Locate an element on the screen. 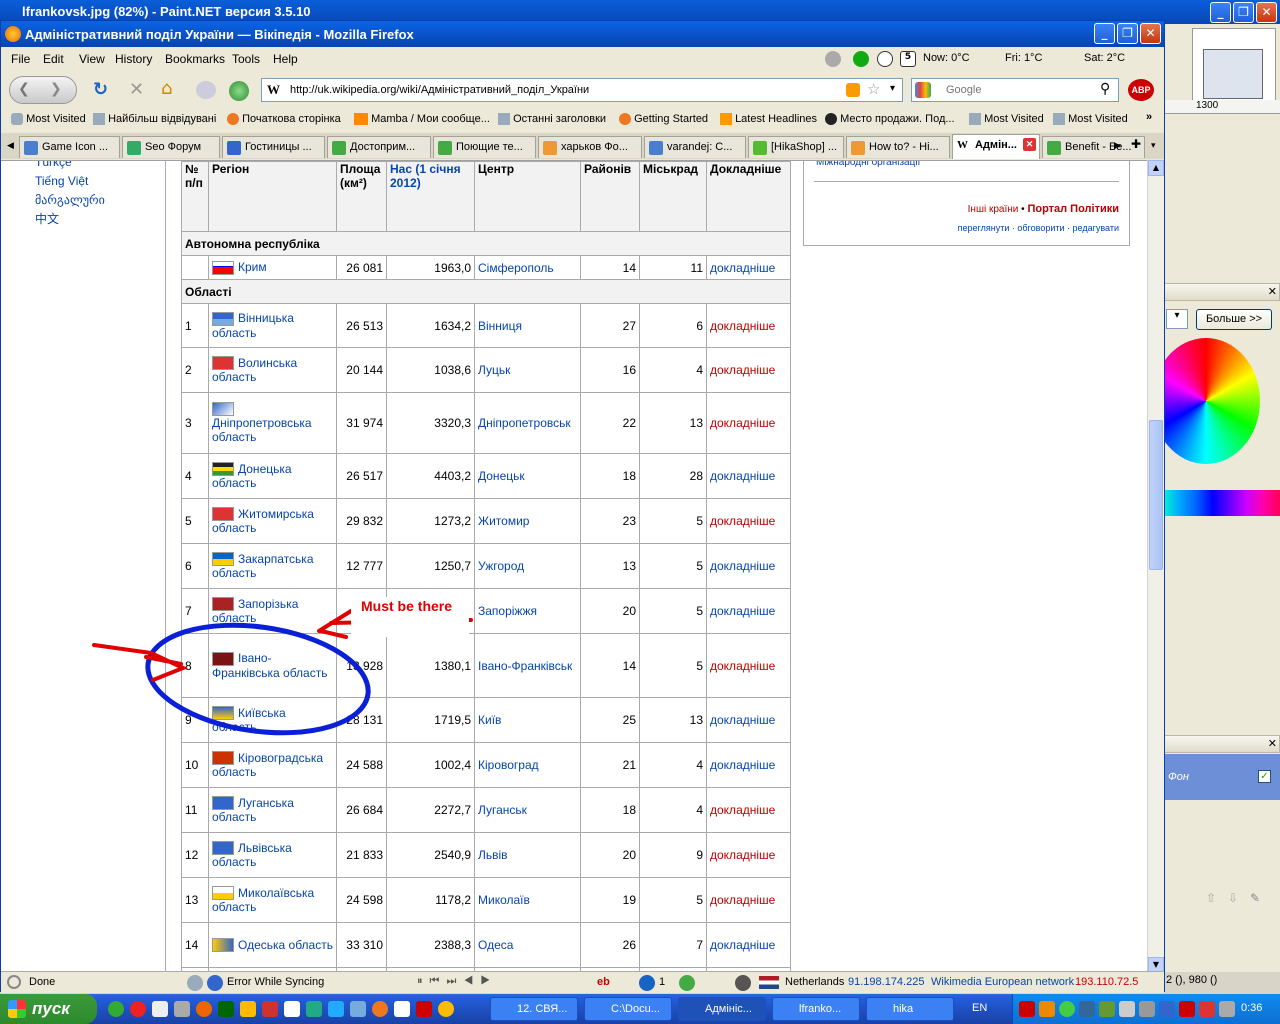 This screenshot has height=1024, width=1280. tab-active: W Адмін... ✕ is located at coordinates (996, 146).